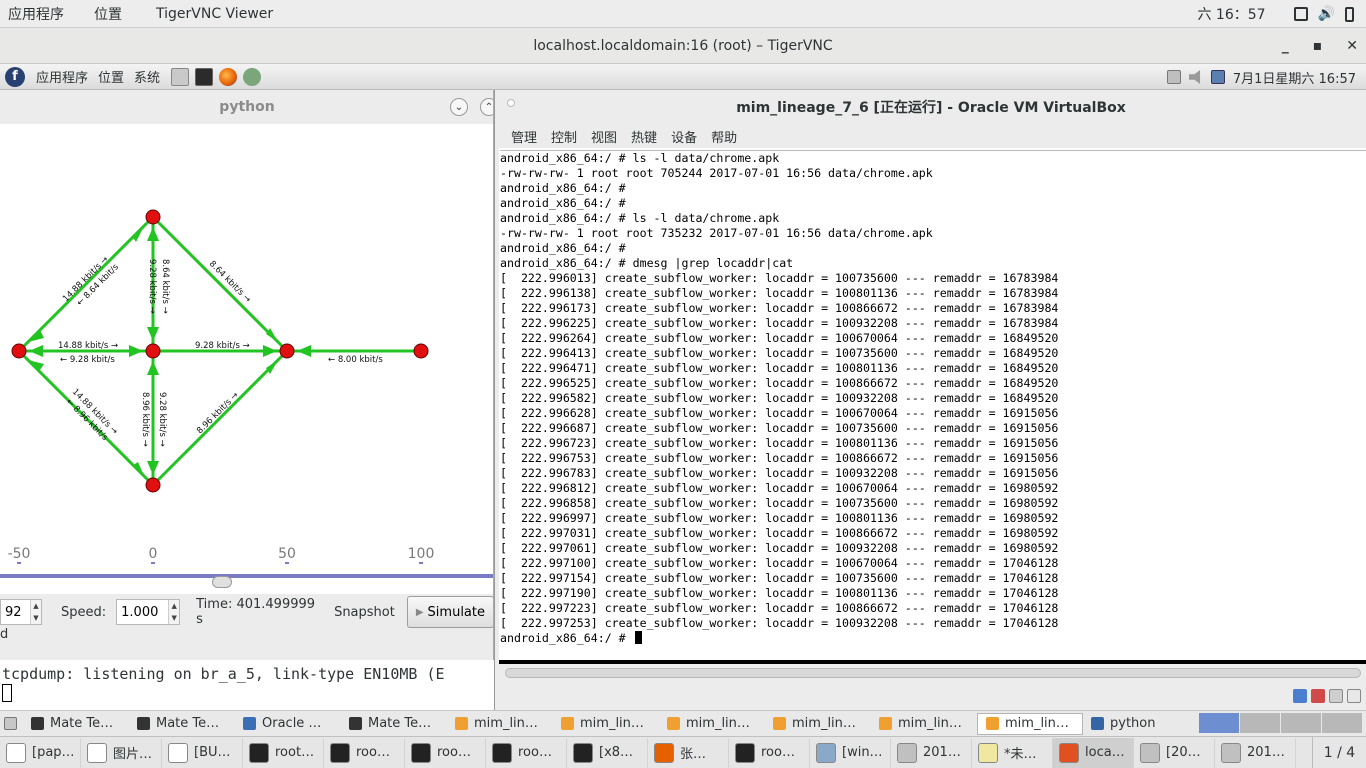 This screenshot has width=1366, height=768. Describe the element at coordinates (421, 351) in the screenshot. I see `node-far-right` at that location.